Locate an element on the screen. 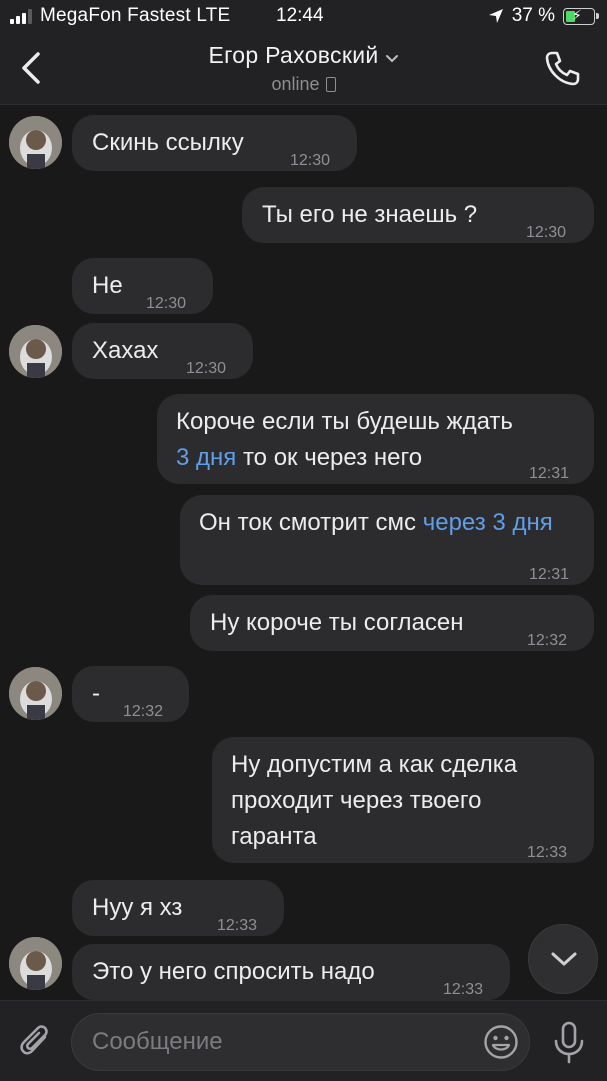 The height and width of the screenshot is (1081, 607). message-outgoing: Он ток смотрит смс через 3 дня 12:31 is located at coordinates (387, 540).